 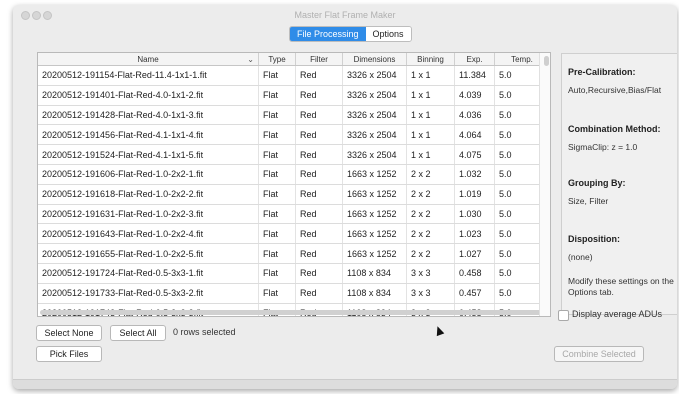 I want to click on cell-exposure: 4.075, so click(x=475, y=154).